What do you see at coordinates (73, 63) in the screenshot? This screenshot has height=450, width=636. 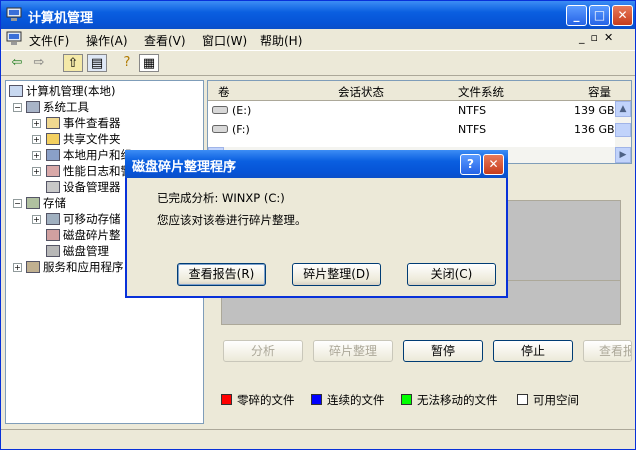 I see `up-folder-icon: ⇧` at bounding box center [73, 63].